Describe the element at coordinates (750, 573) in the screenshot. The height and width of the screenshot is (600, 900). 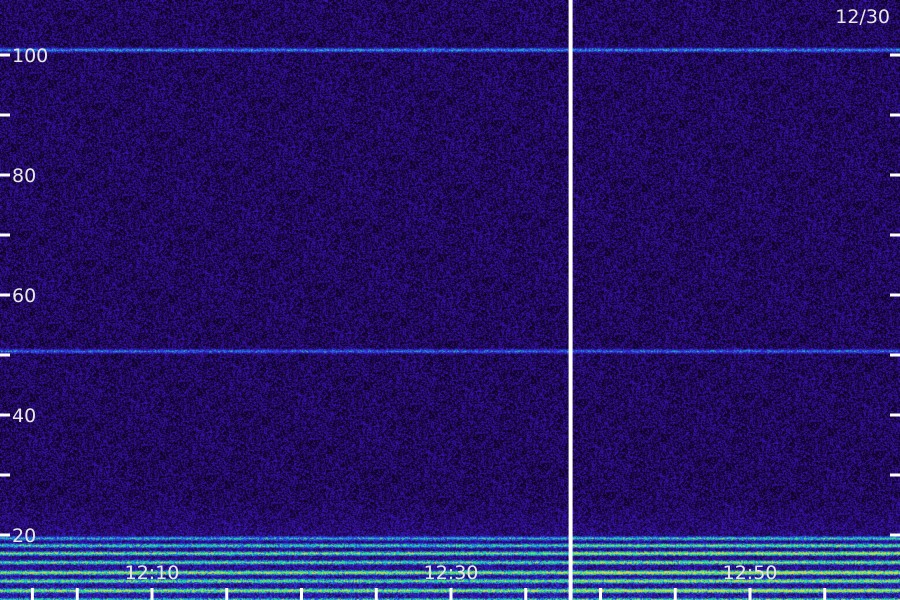
I see `x-tick-label: 12:50` at that location.